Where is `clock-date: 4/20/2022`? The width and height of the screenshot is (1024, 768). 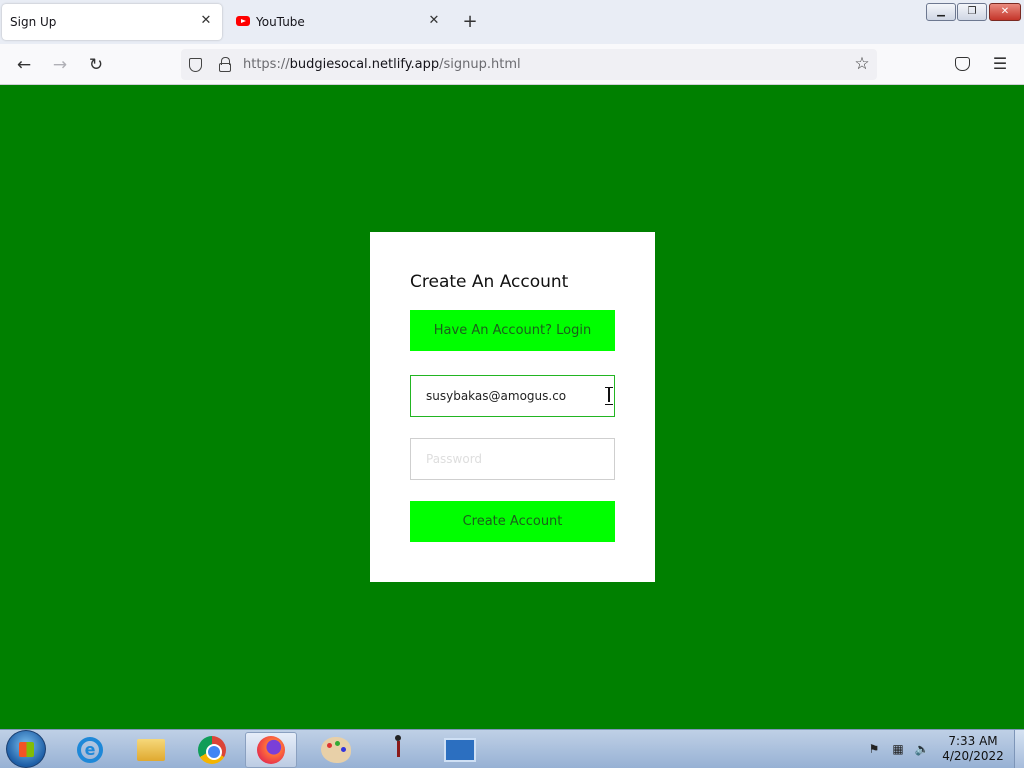
clock-date: 4/20/2022 is located at coordinates (973, 756).